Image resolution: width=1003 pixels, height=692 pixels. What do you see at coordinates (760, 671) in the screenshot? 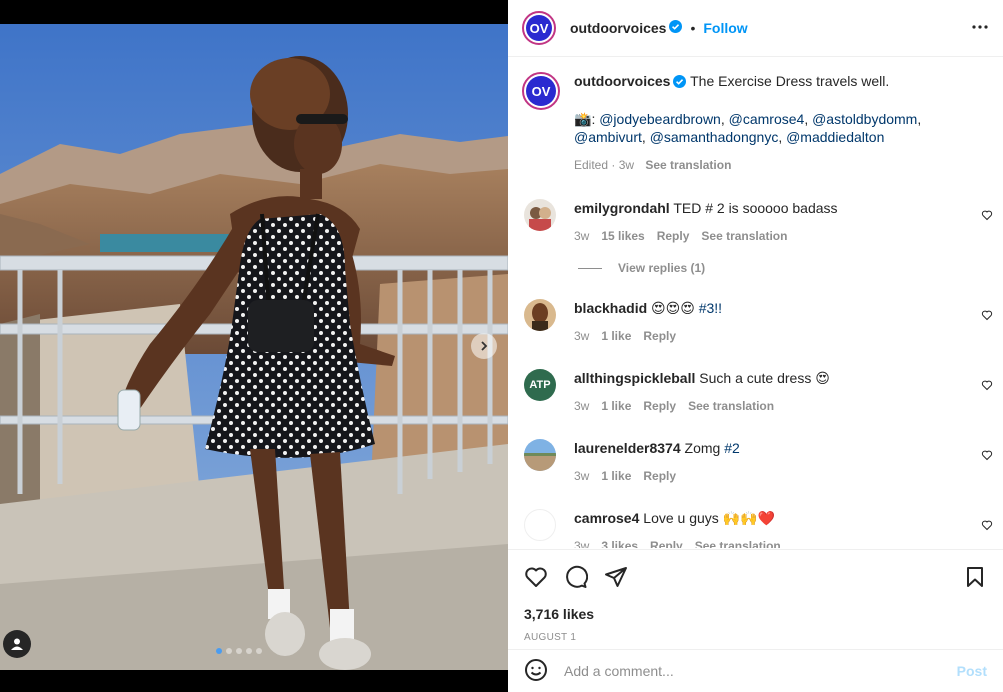
I see `comment-input` at bounding box center [760, 671].